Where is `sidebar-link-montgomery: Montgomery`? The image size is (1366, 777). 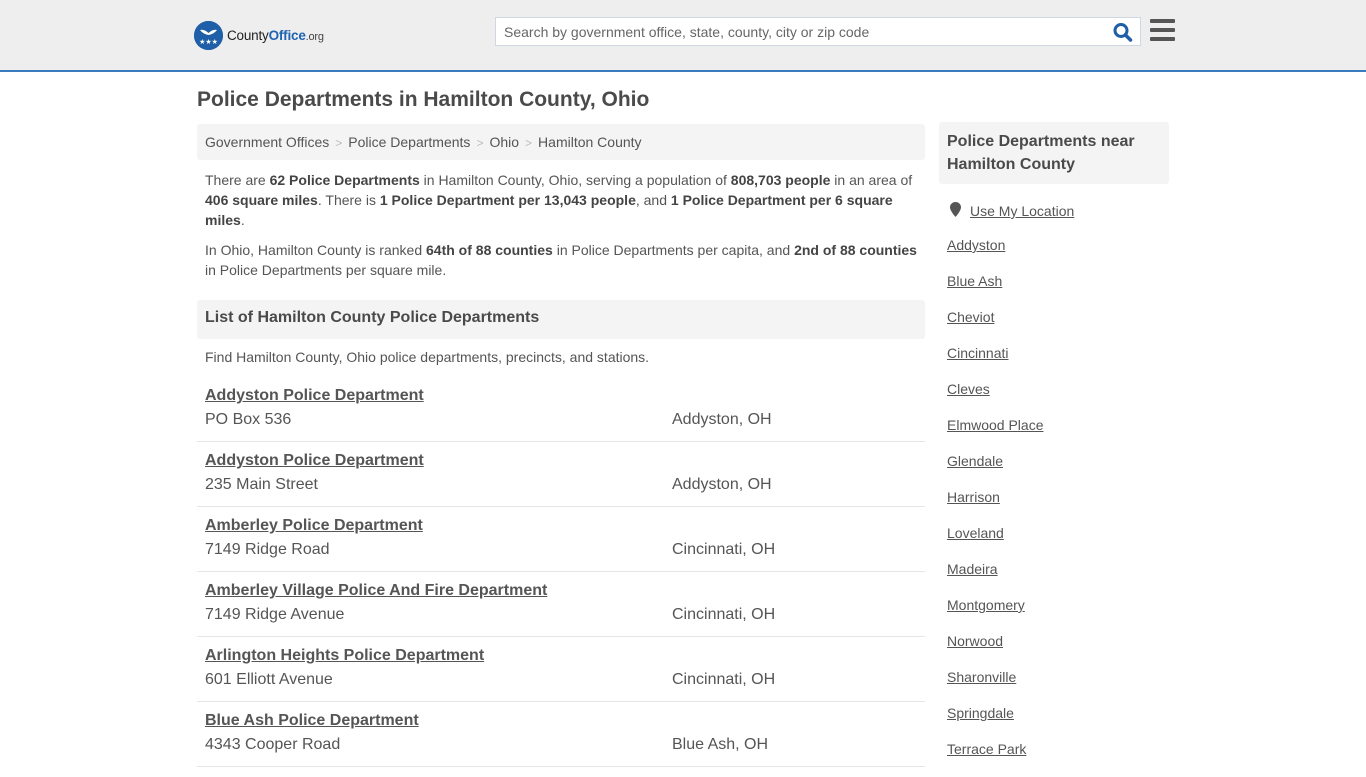
sidebar-link-montgomery: Montgomery is located at coordinates (995, 615).